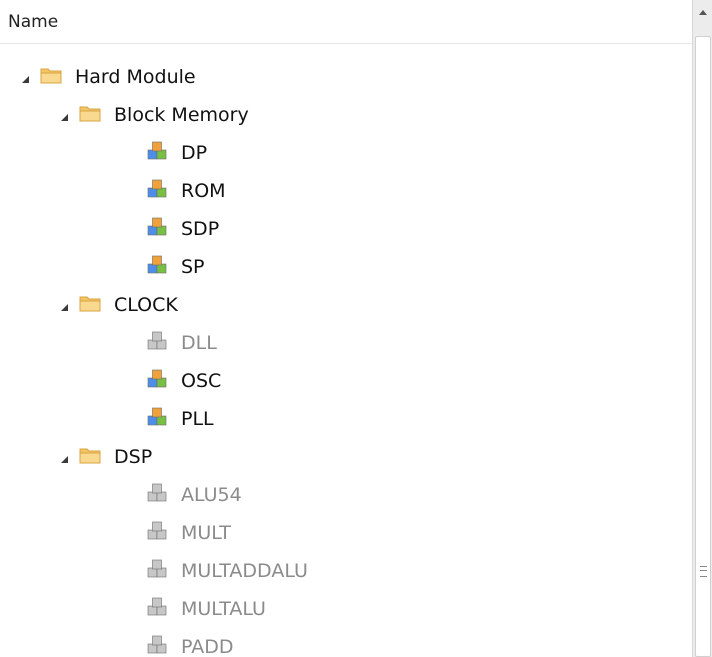 This screenshot has height=657, width=712. I want to click on name-column-header: Name, so click(346, 22).